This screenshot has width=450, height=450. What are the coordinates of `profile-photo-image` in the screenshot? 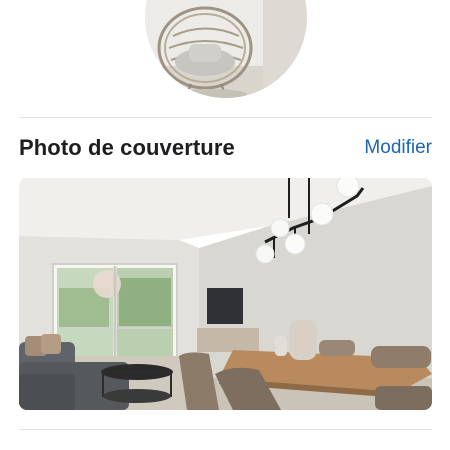 It's located at (226, 49).